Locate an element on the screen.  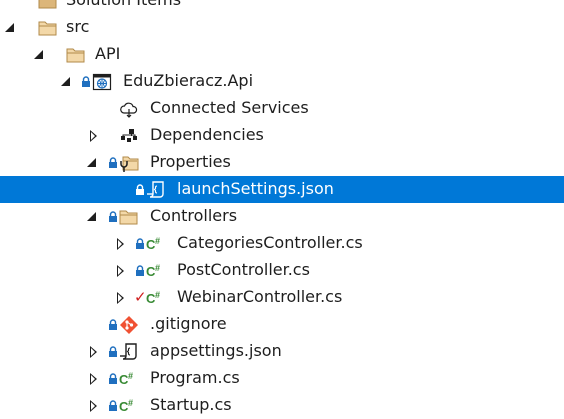
tree-row-connected-services: Connected Services is located at coordinates (282, 108).